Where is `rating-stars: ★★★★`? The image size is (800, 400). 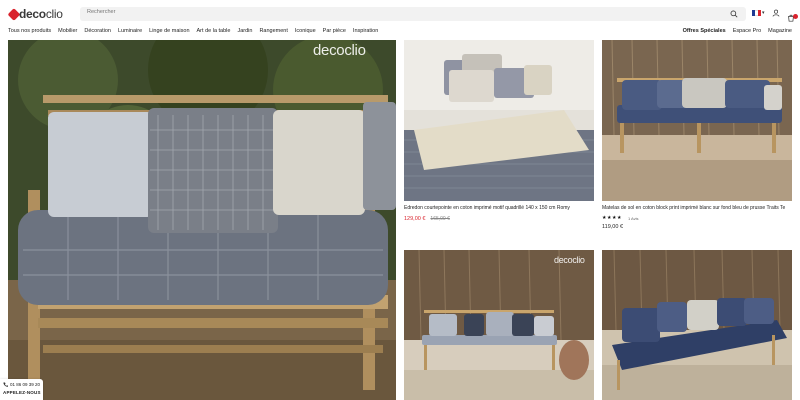 rating-stars: ★★★★ is located at coordinates (612, 218).